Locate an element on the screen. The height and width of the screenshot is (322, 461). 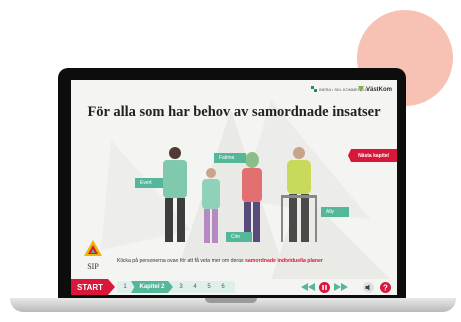
chapter-5: 5 is located at coordinates (209, 287).